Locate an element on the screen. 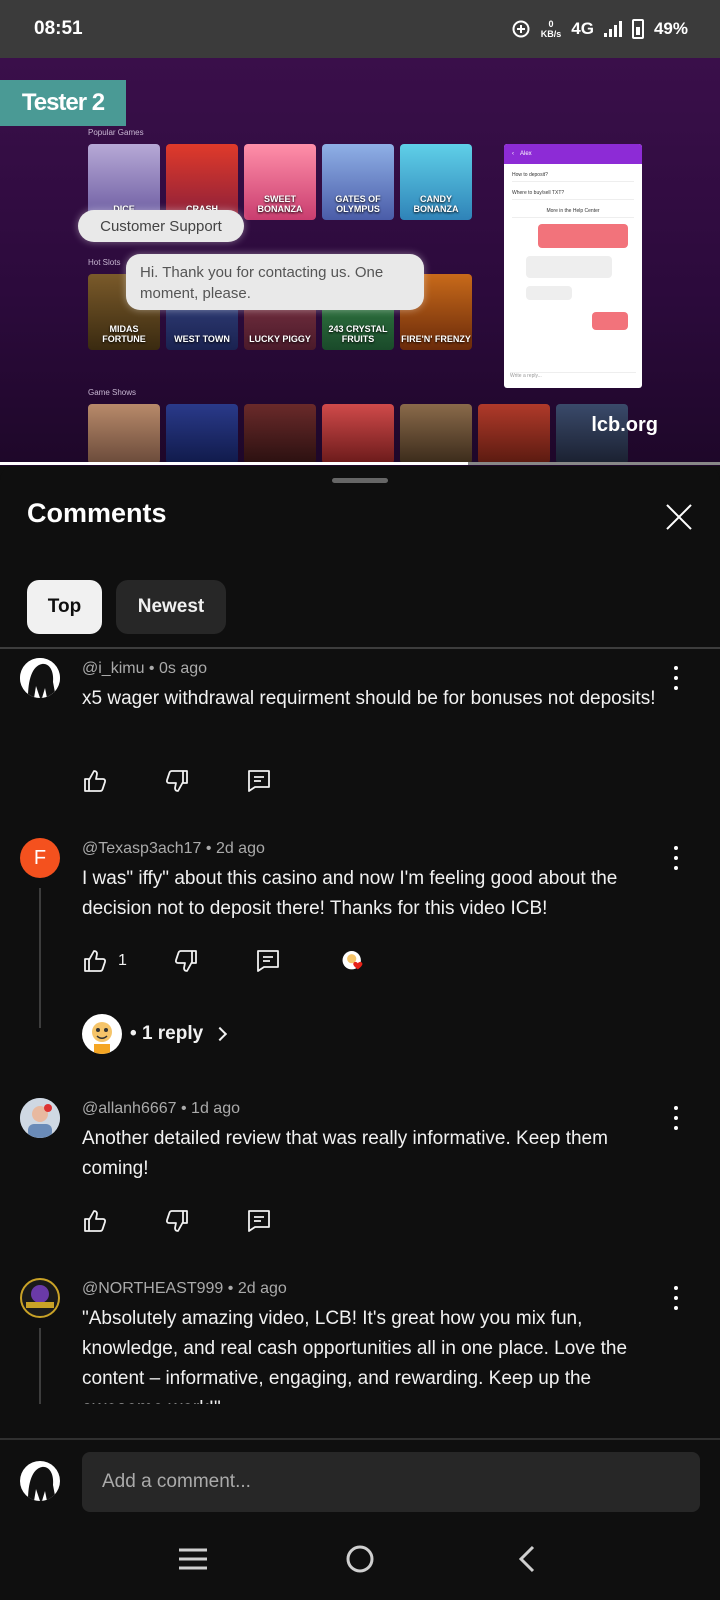  hooded-figure-icon is located at coordinates (40, 678).